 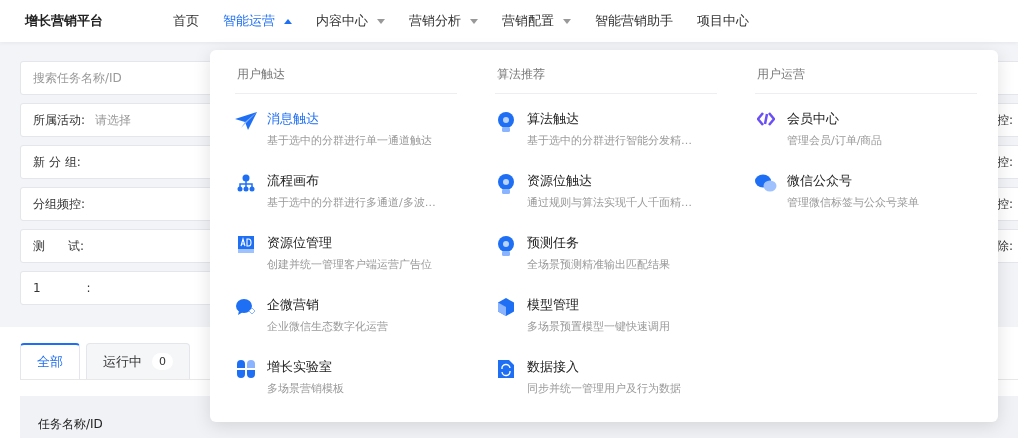 What do you see at coordinates (346, 79) in the screenshot?
I see `group-title: 用户触达` at bounding box center [346, 79].